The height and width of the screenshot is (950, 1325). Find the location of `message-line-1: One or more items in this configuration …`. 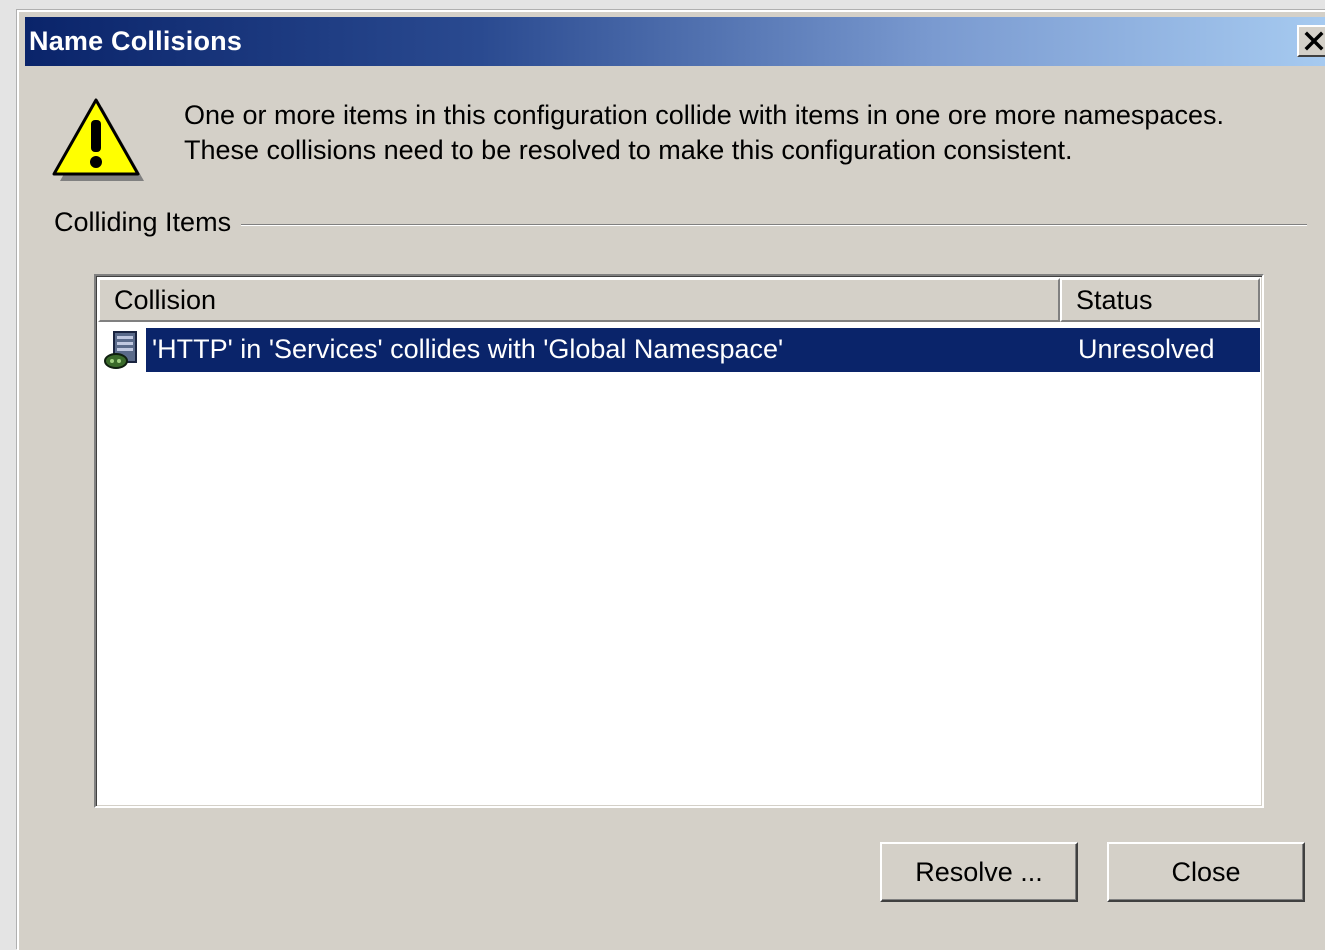

message-line-1: One or more items in this configuration … is located at coordinates (704, 115).